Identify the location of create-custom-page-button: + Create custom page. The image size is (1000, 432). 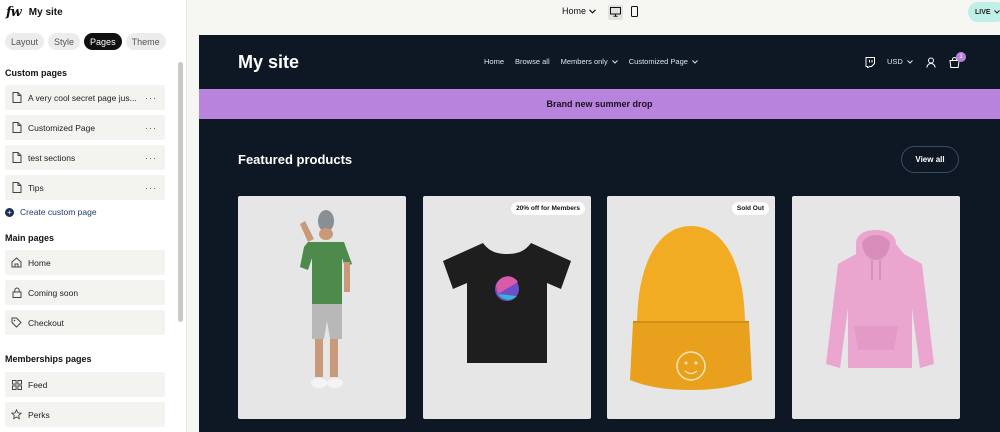
(51, 212).